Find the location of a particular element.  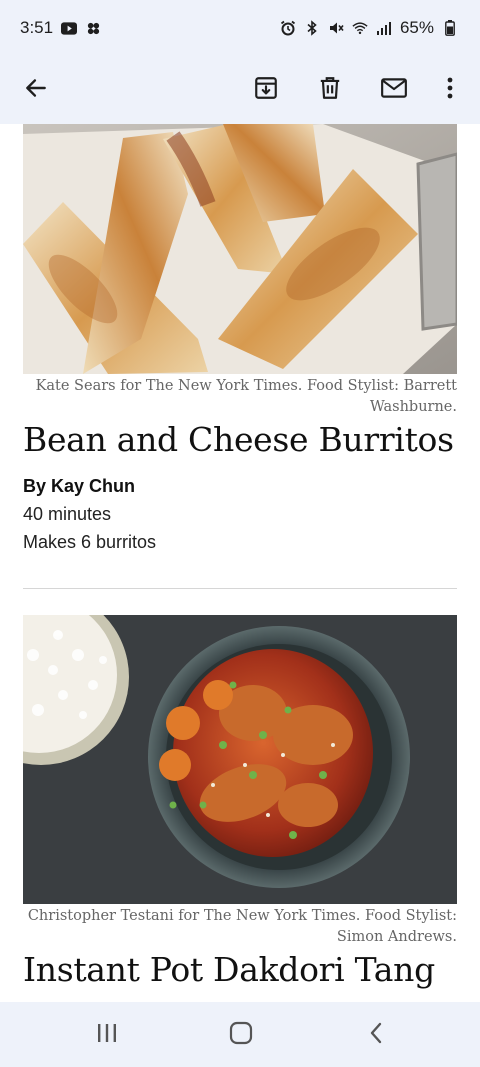

nav-back-button is located at coordinates (376, 1035).